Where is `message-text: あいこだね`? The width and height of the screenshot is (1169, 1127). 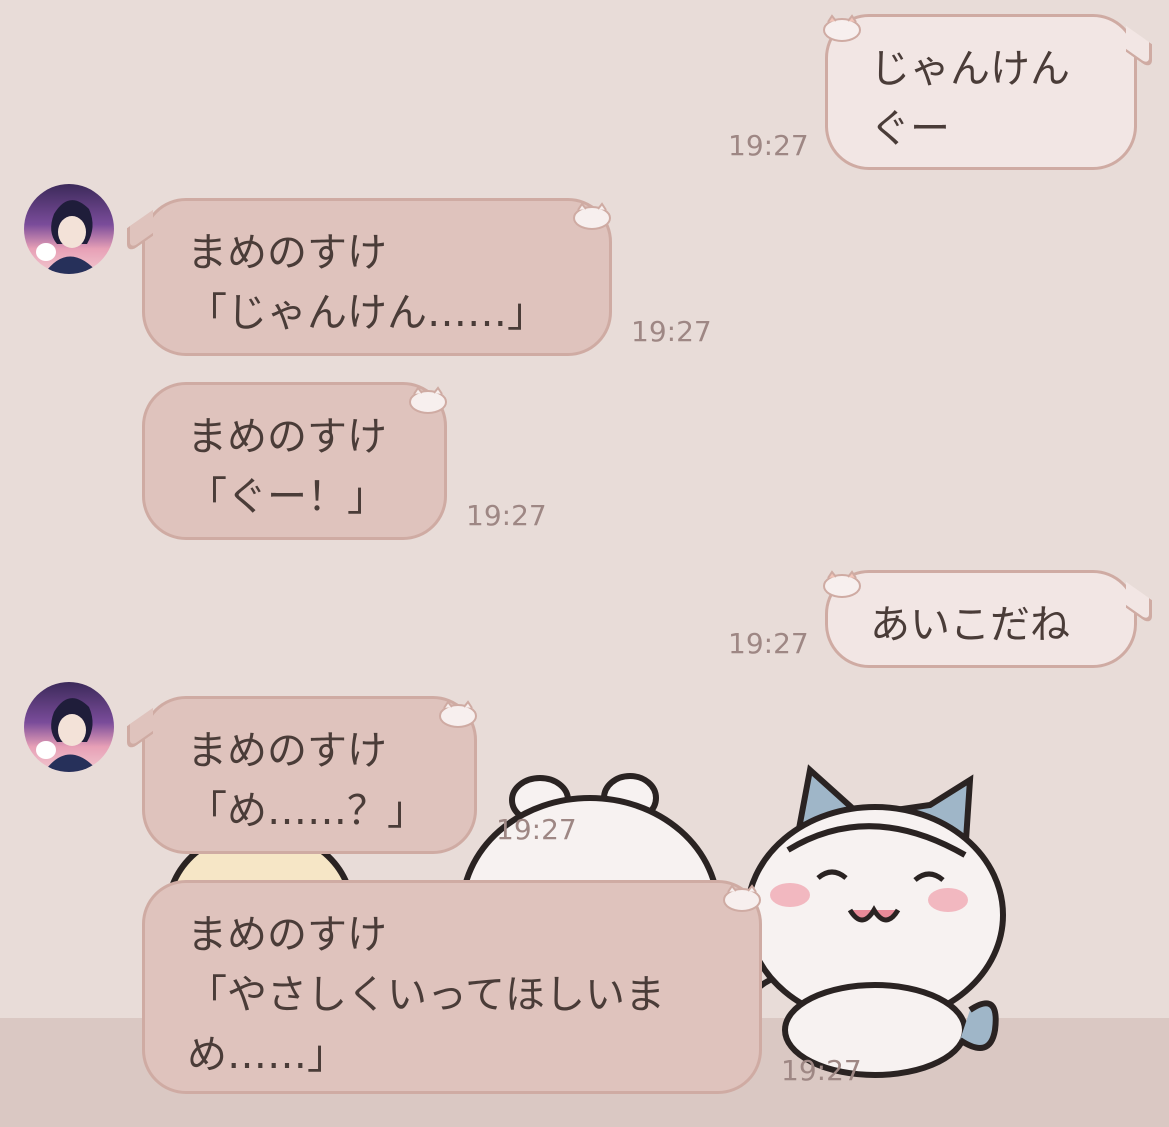 message-text: あいこだね is located at coordinates (970, 625).